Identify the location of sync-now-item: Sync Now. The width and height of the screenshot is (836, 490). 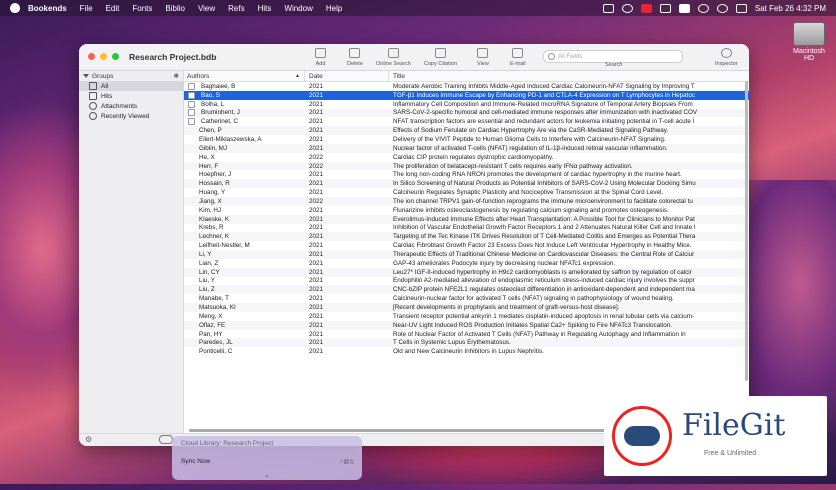
(195, 461).